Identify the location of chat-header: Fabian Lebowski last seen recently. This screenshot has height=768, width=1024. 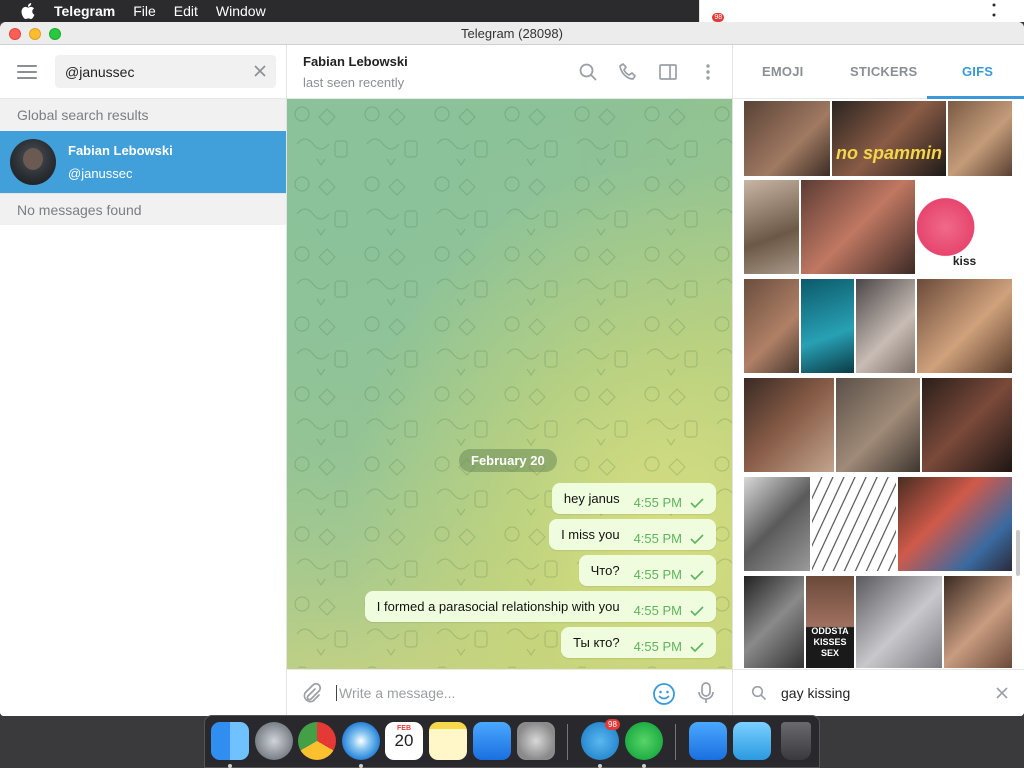
(509, 72).